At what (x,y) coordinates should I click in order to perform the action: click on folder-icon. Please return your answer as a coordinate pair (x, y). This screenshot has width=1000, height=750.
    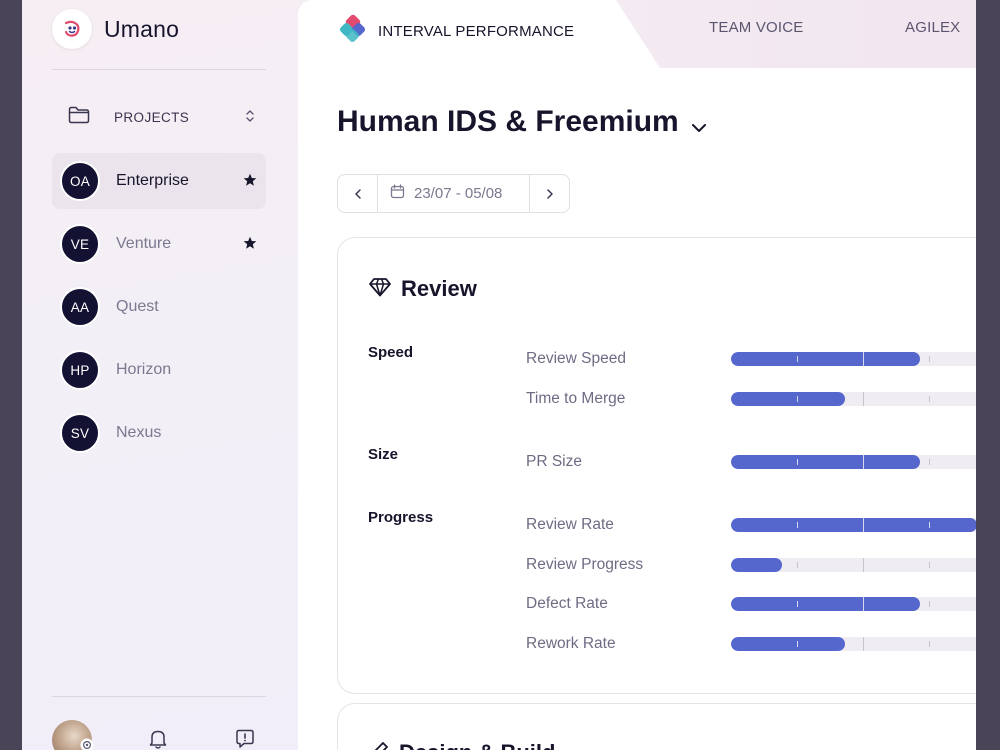
    Looking at the image, I should click on (79, 117).